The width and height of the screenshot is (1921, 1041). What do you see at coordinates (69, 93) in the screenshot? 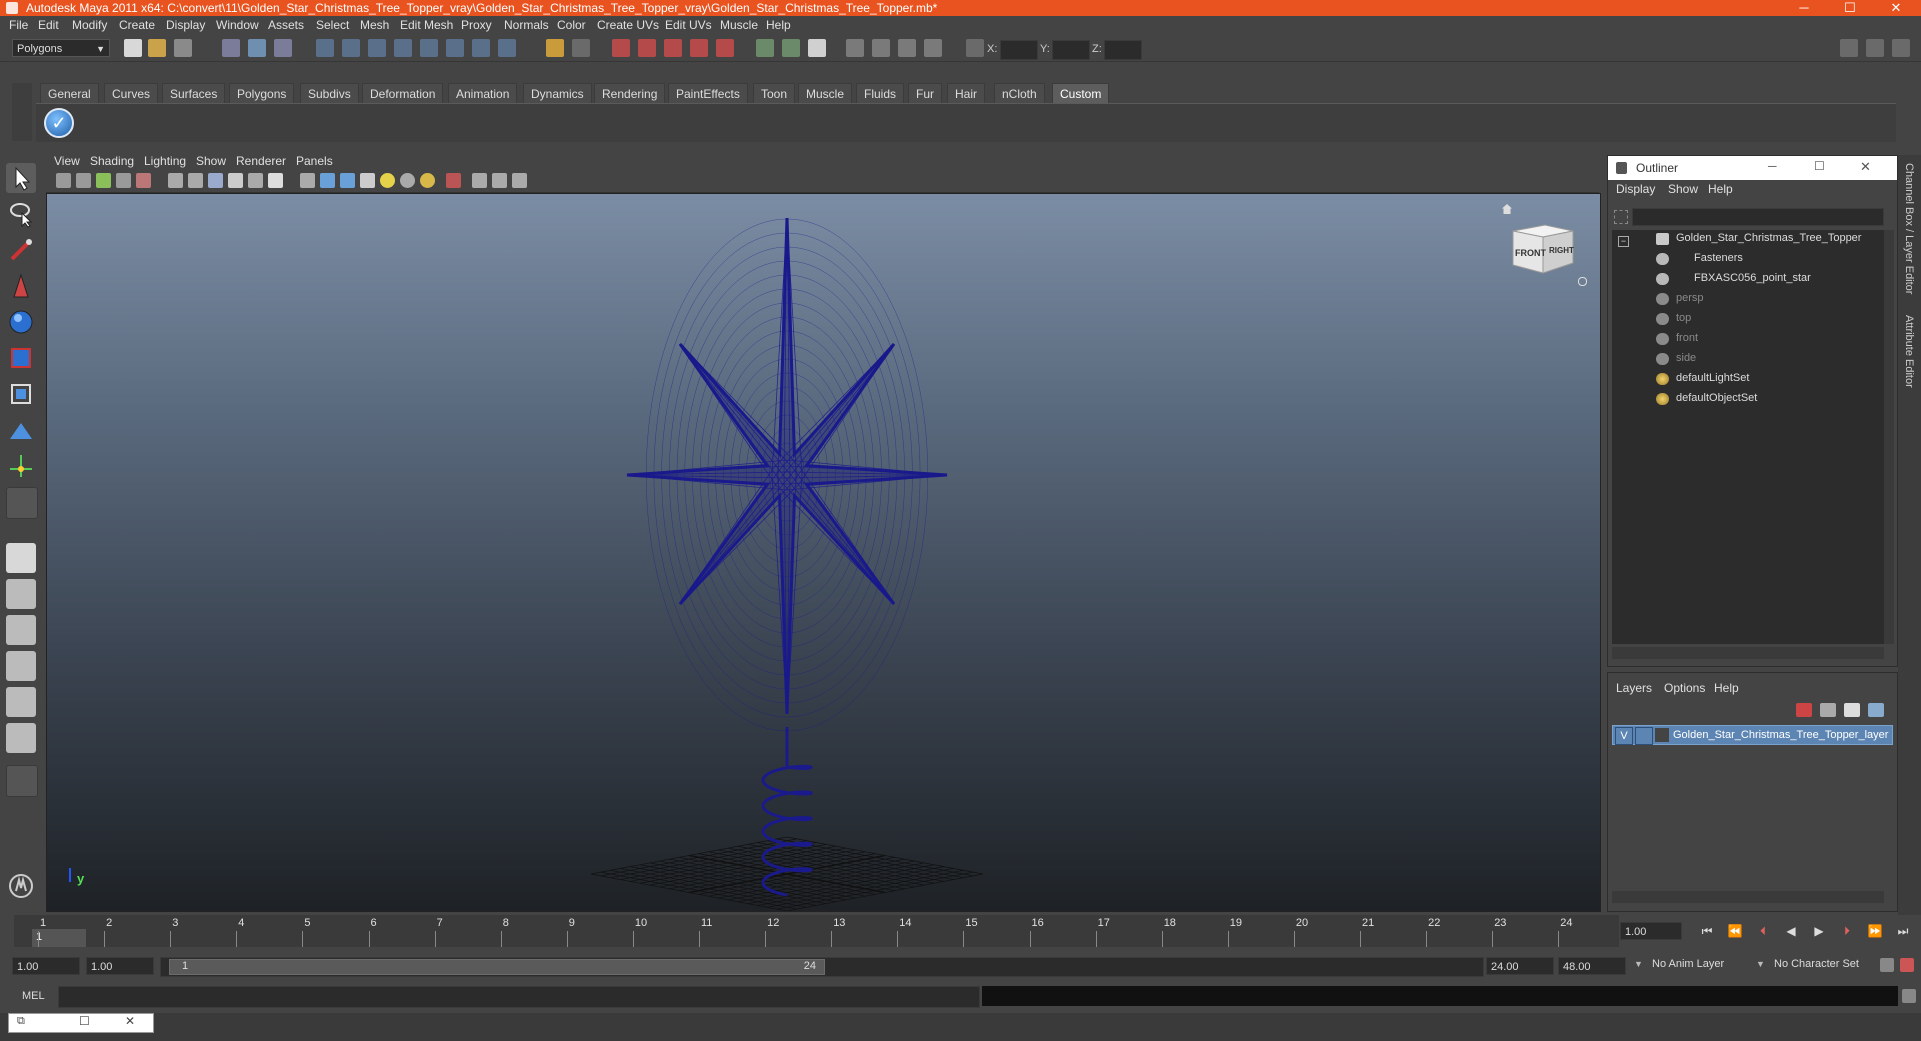
I see `tab-general: General` at bounding box center [69, 93].